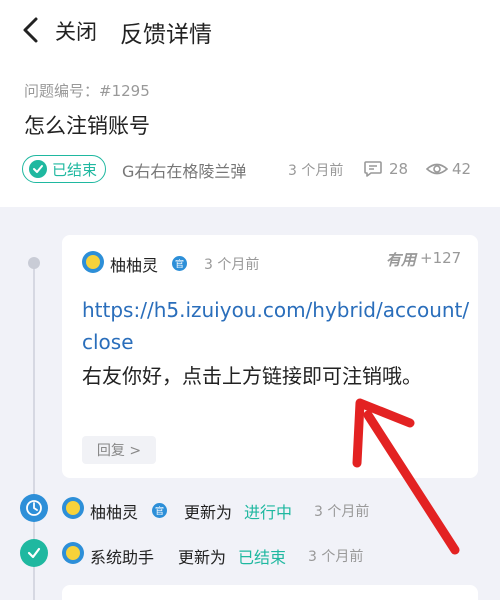 The height and width of the screenshot is (600, 500). What do you see at coordinates (134, 264) in the screenshot?
I see `reply-author: 柚柚灵` at bounding box center [134, 264].